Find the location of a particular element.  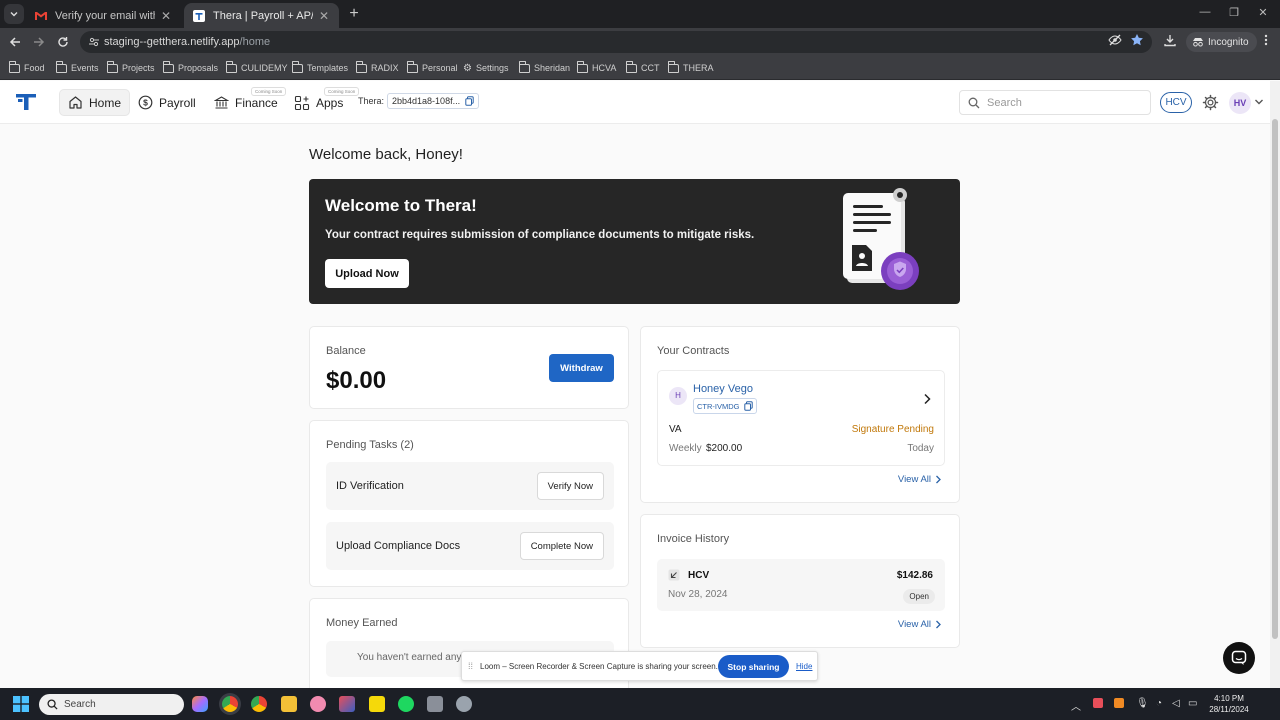

invoices-view-all-link: View All is located at coordinates (919, 624).